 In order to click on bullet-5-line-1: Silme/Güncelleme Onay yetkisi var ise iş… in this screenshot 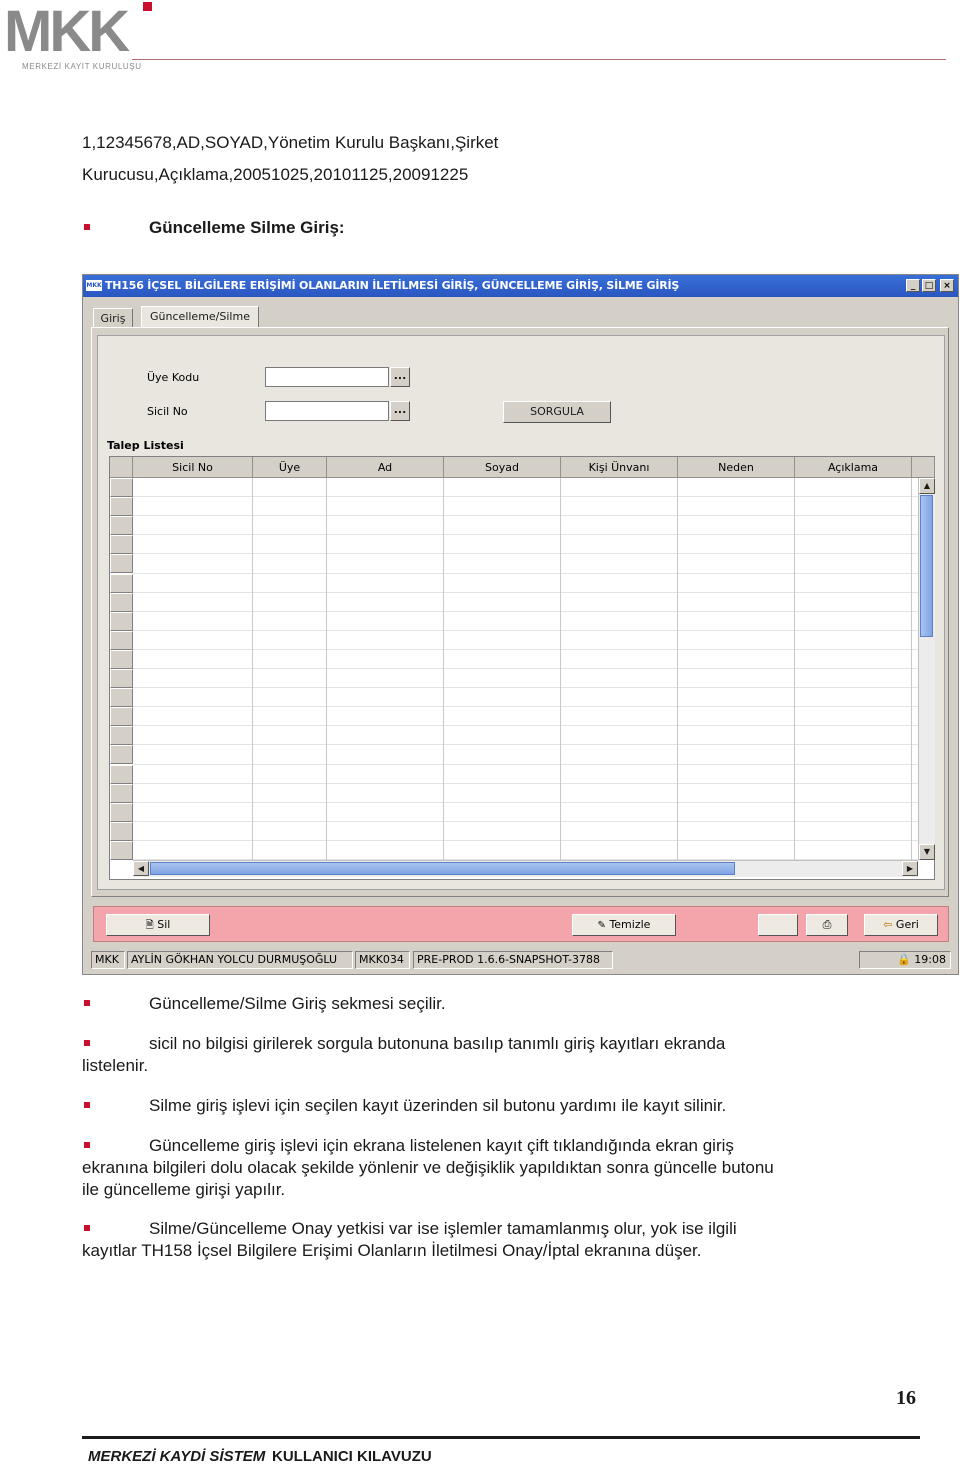, I will do `click(443, 1228)`.